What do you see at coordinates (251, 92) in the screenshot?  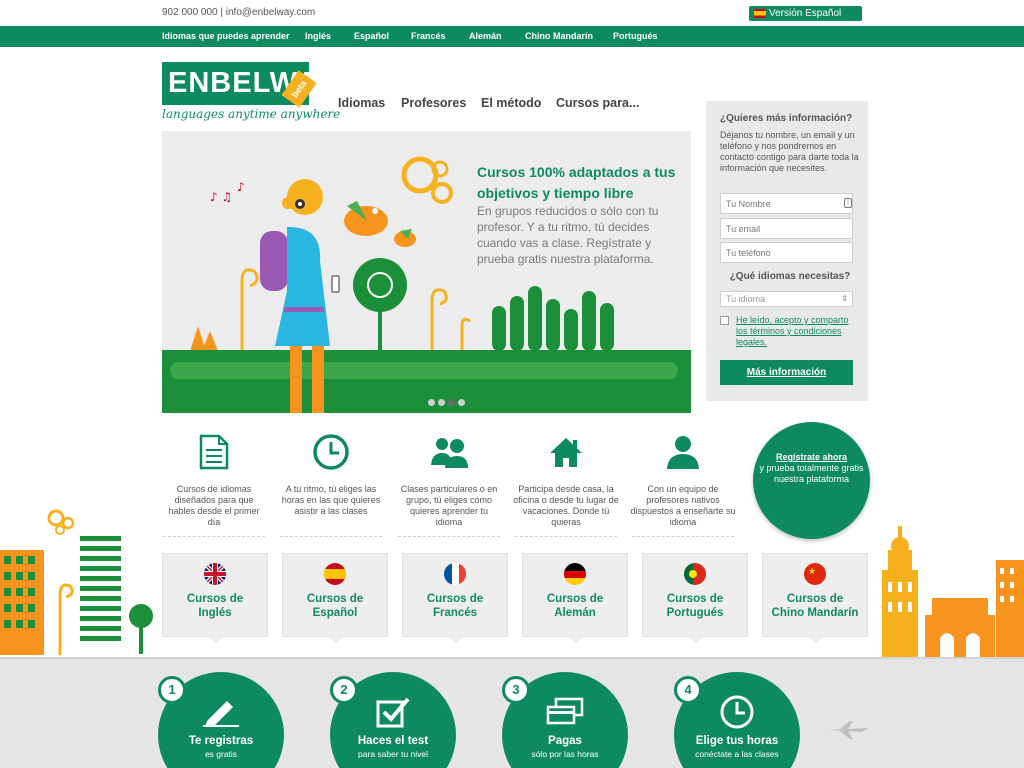 I see `logo: ENBELWAY beta languages anytime anywhere` at bounding box center [251, 92].